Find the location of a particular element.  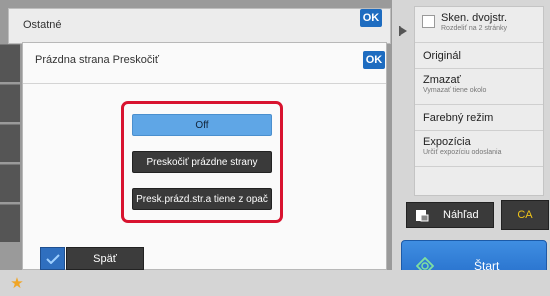

list-item-title: Originál is located at coordinates (442, 56).